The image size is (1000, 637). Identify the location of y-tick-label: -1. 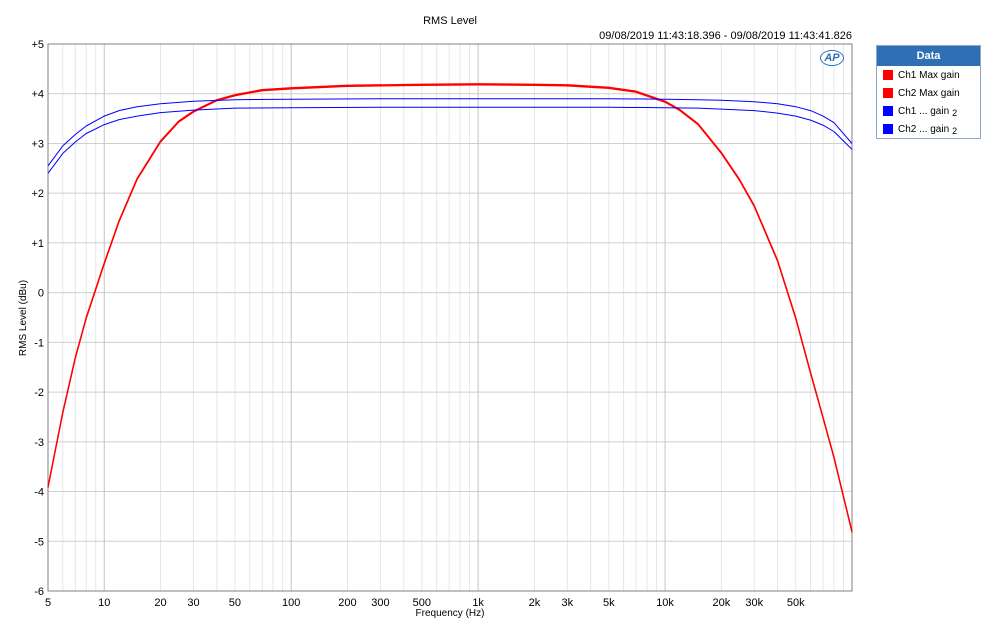
(39, 343).